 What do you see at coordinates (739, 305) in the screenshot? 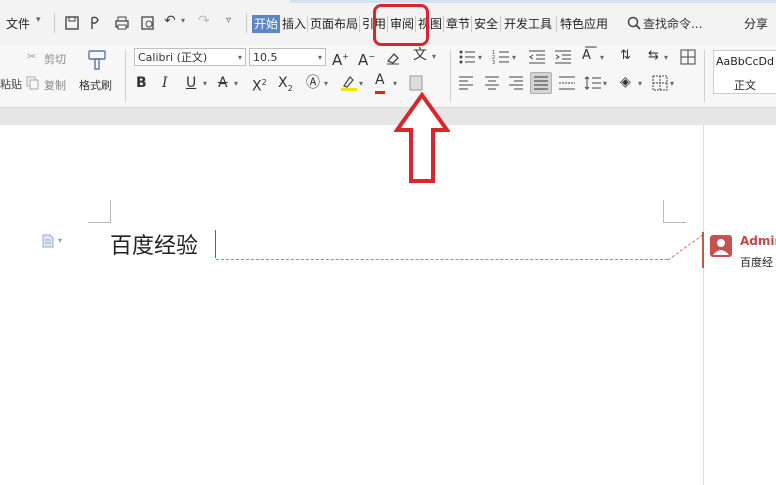
I see `comment-pane` at bounding box center [739, 305].